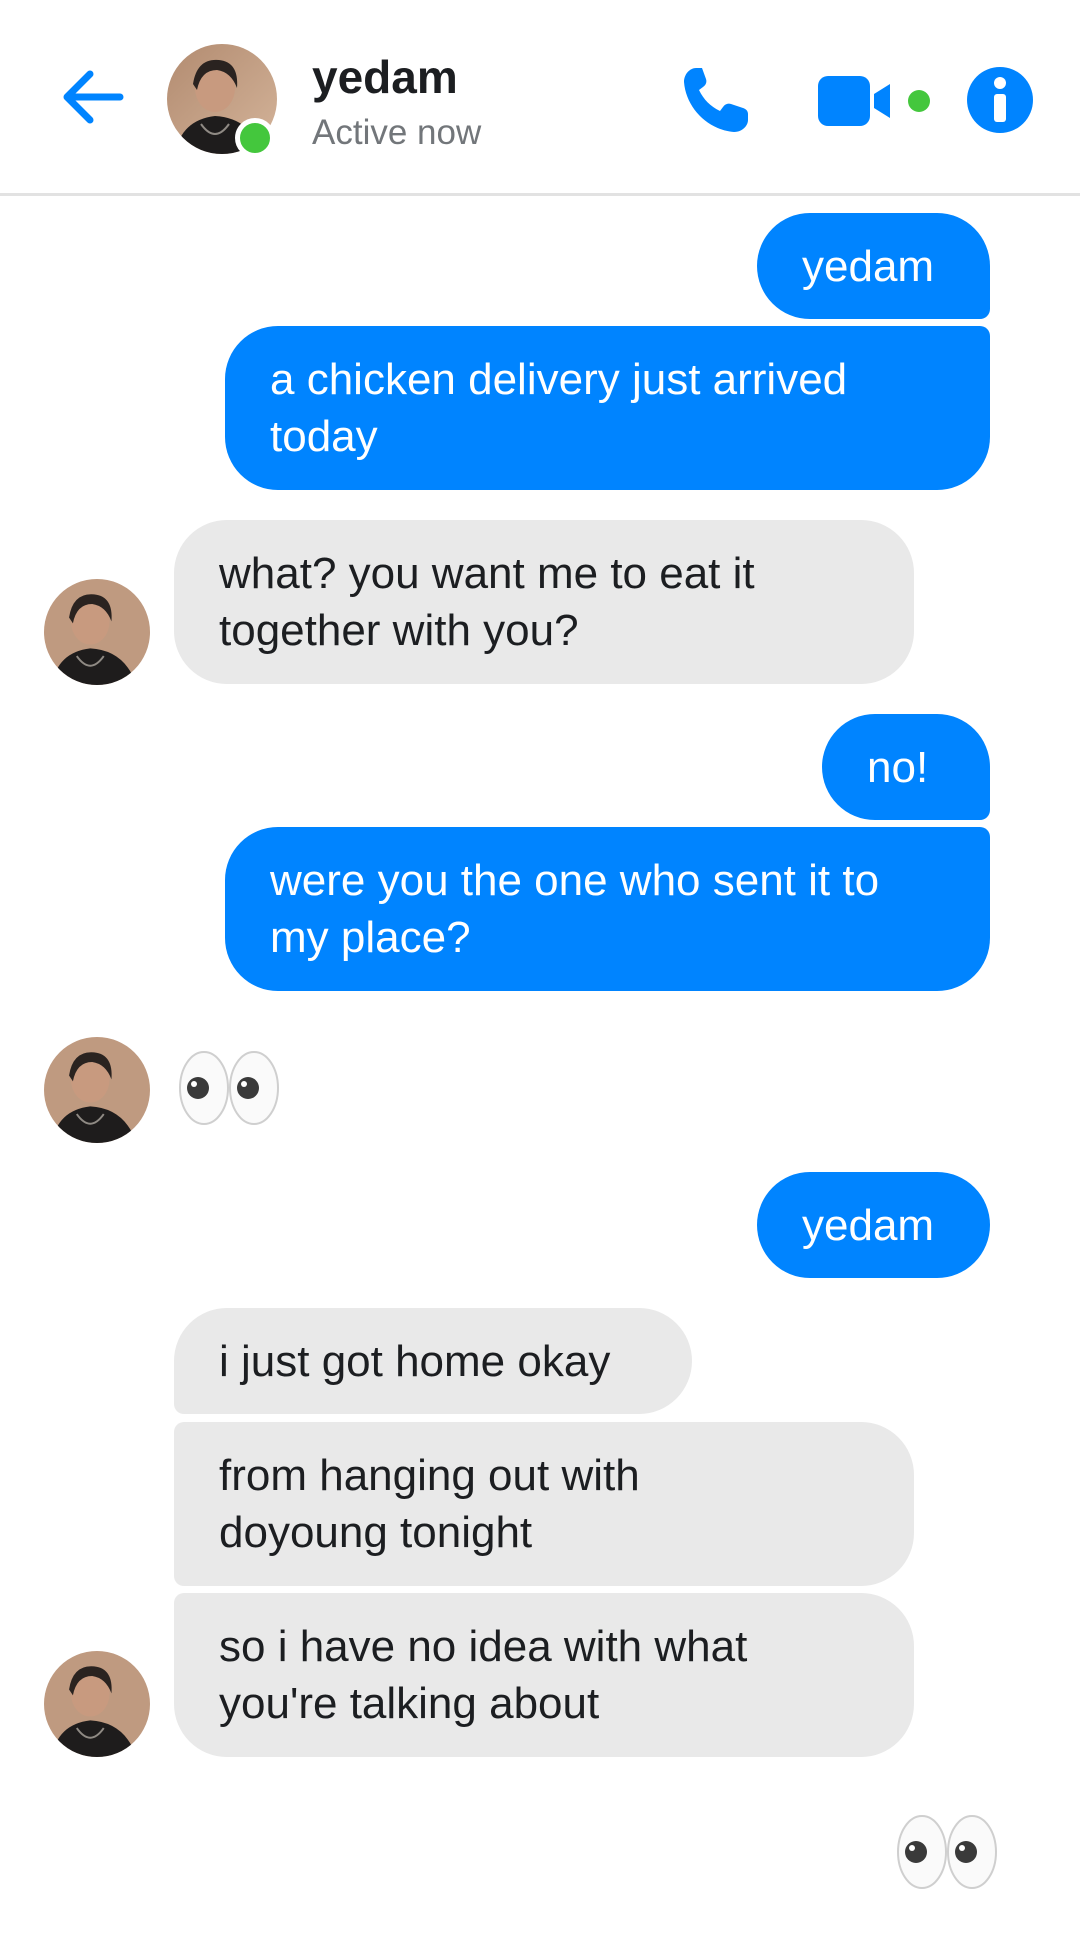 The image size is (1080, 1937). What do you see at coordinates (385, 77) in the screenshot?
I see `contact-name: yedam` at bounding box center [385, 77].